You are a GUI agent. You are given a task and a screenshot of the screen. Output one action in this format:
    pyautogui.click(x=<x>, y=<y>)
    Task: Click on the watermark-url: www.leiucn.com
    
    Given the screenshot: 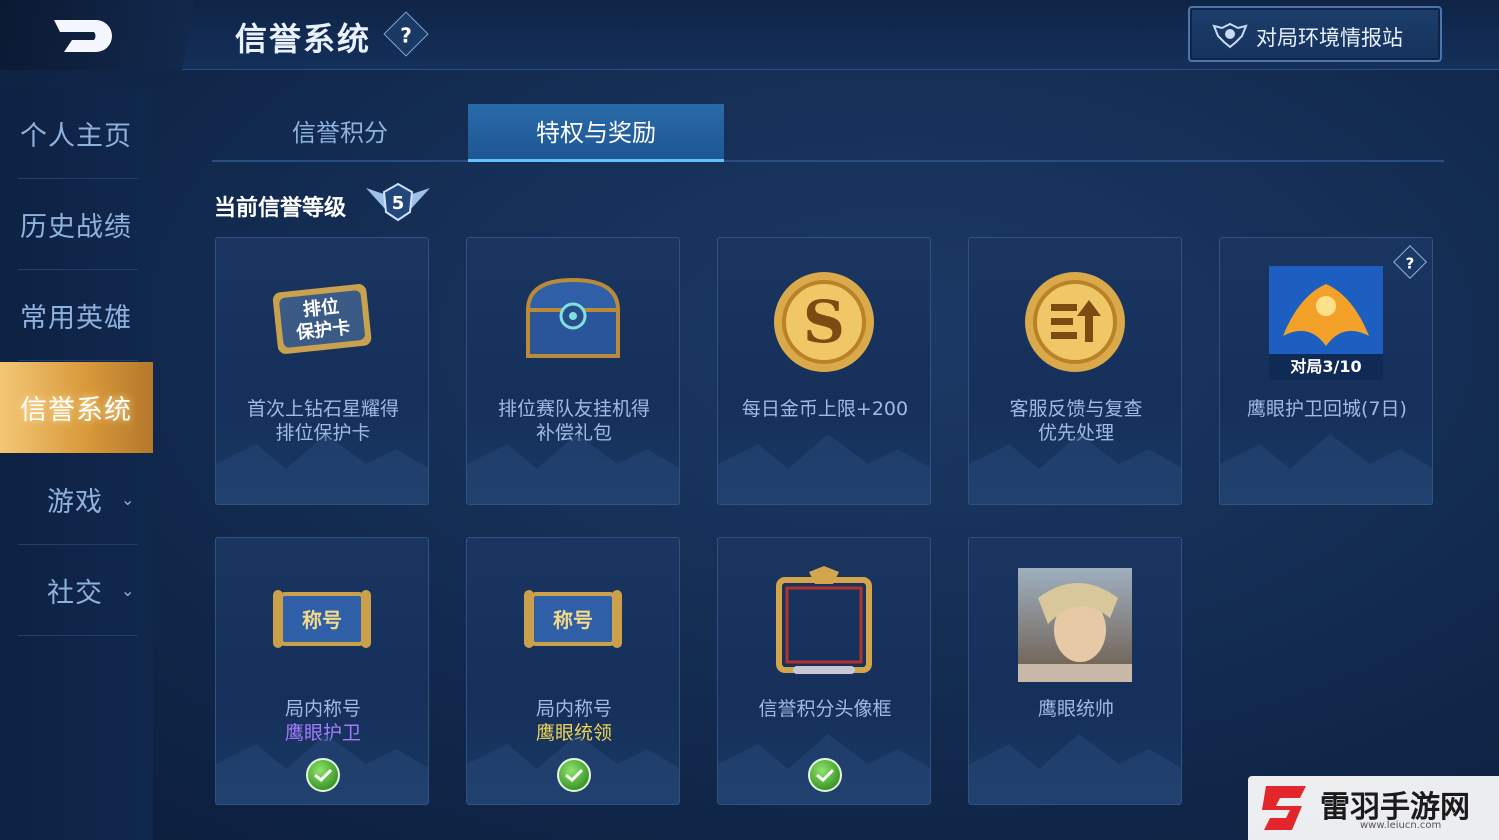 What is the action you would take?
    pyautogui.click(x=1401, y=825)
    